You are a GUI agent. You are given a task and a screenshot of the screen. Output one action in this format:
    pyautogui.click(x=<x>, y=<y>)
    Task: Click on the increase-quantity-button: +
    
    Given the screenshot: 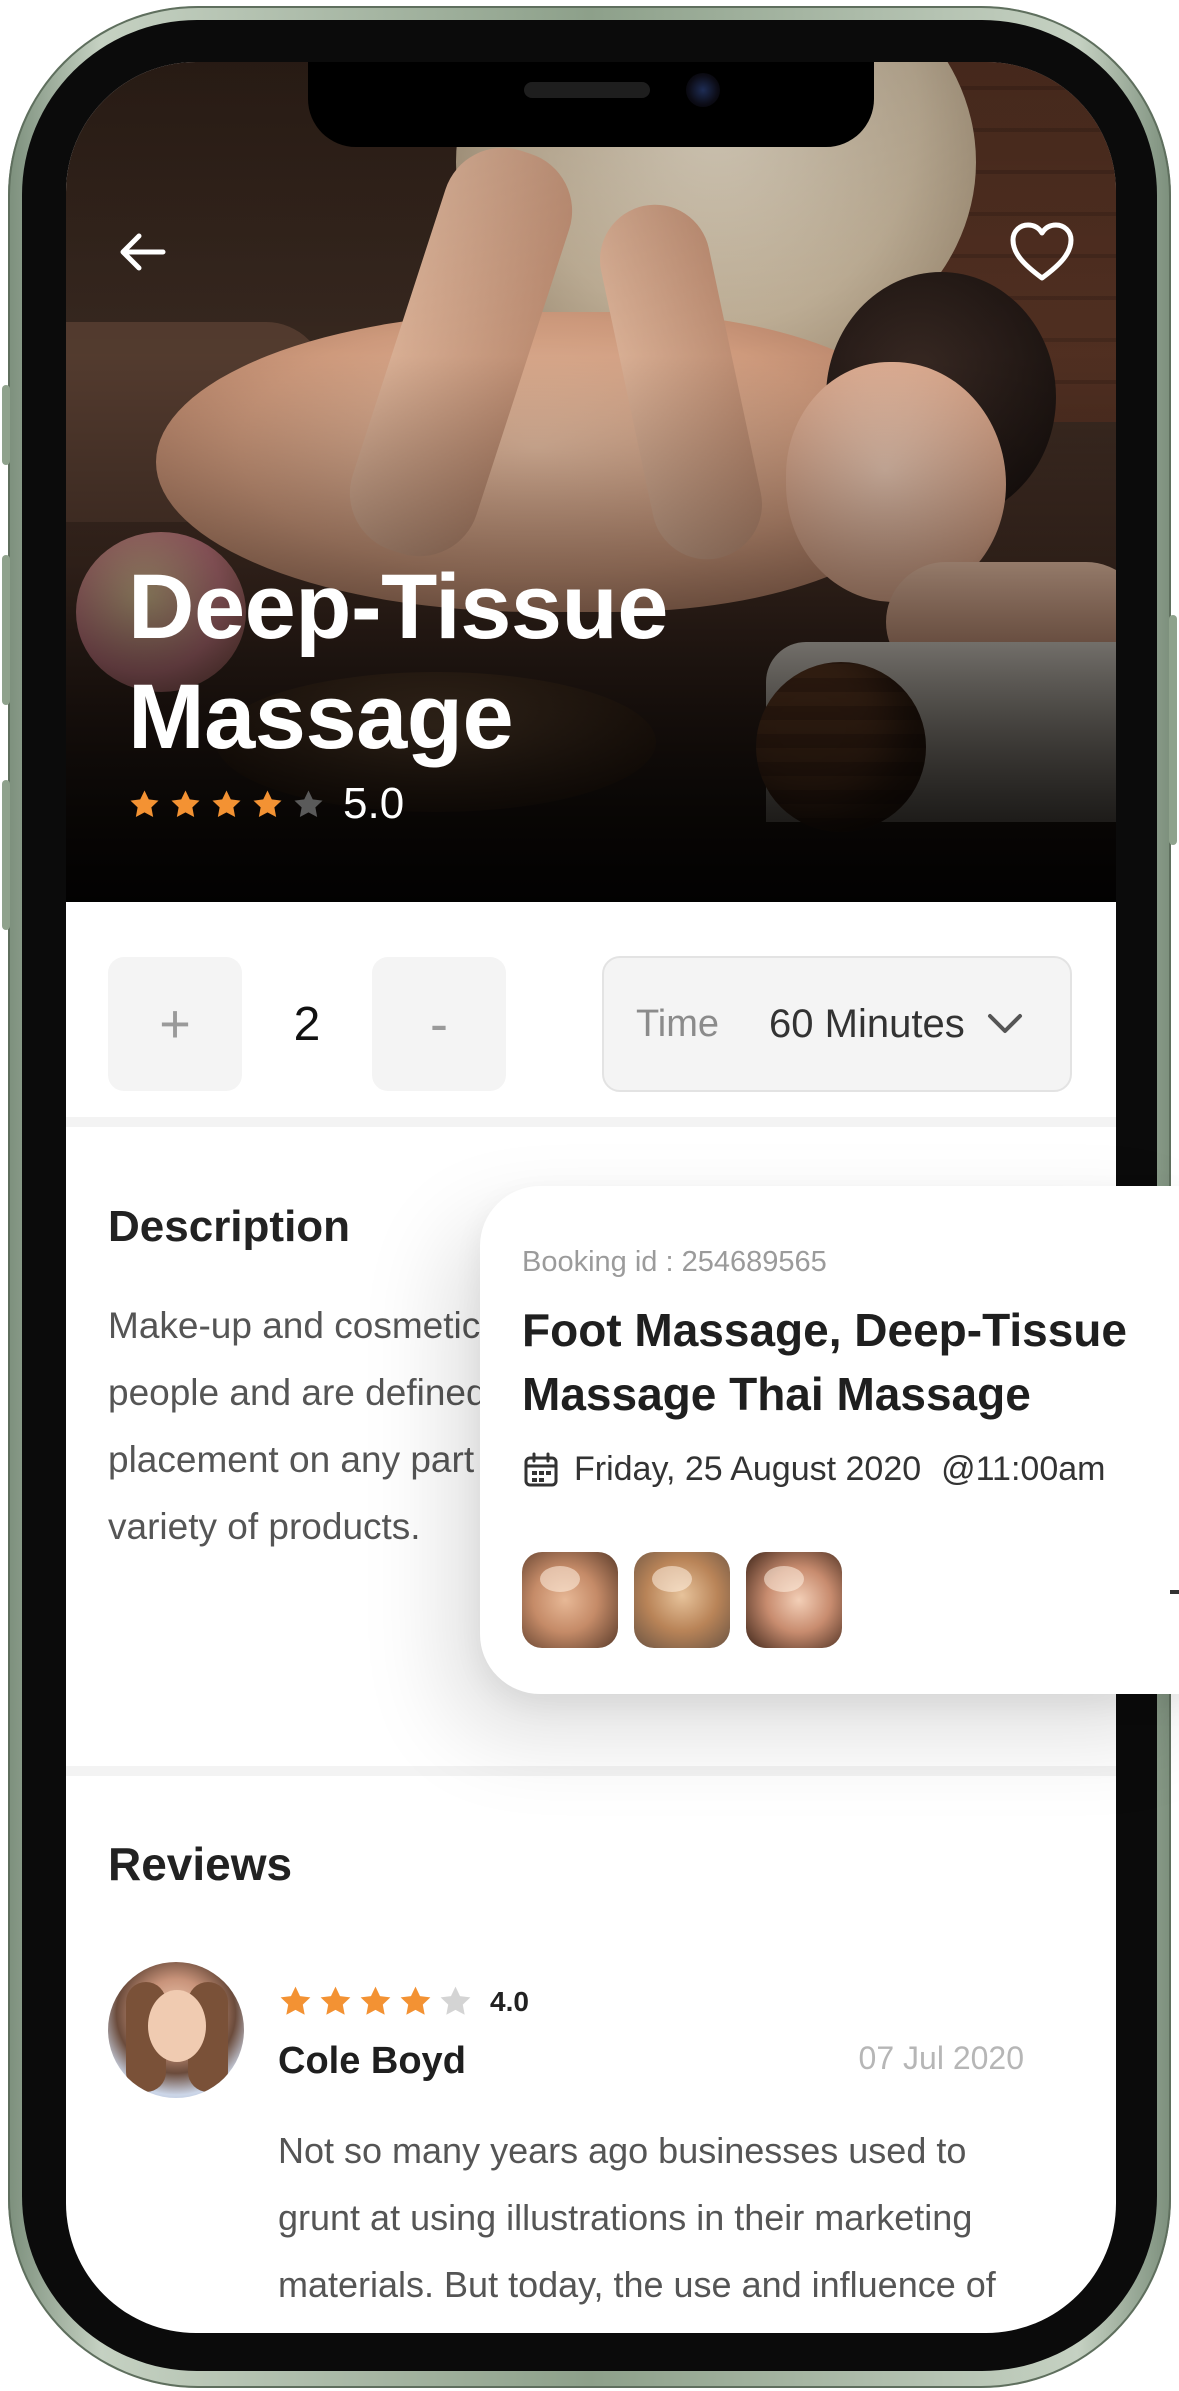 What is the action you would take?
    pyautogui.click(x=175, y=1024)
    